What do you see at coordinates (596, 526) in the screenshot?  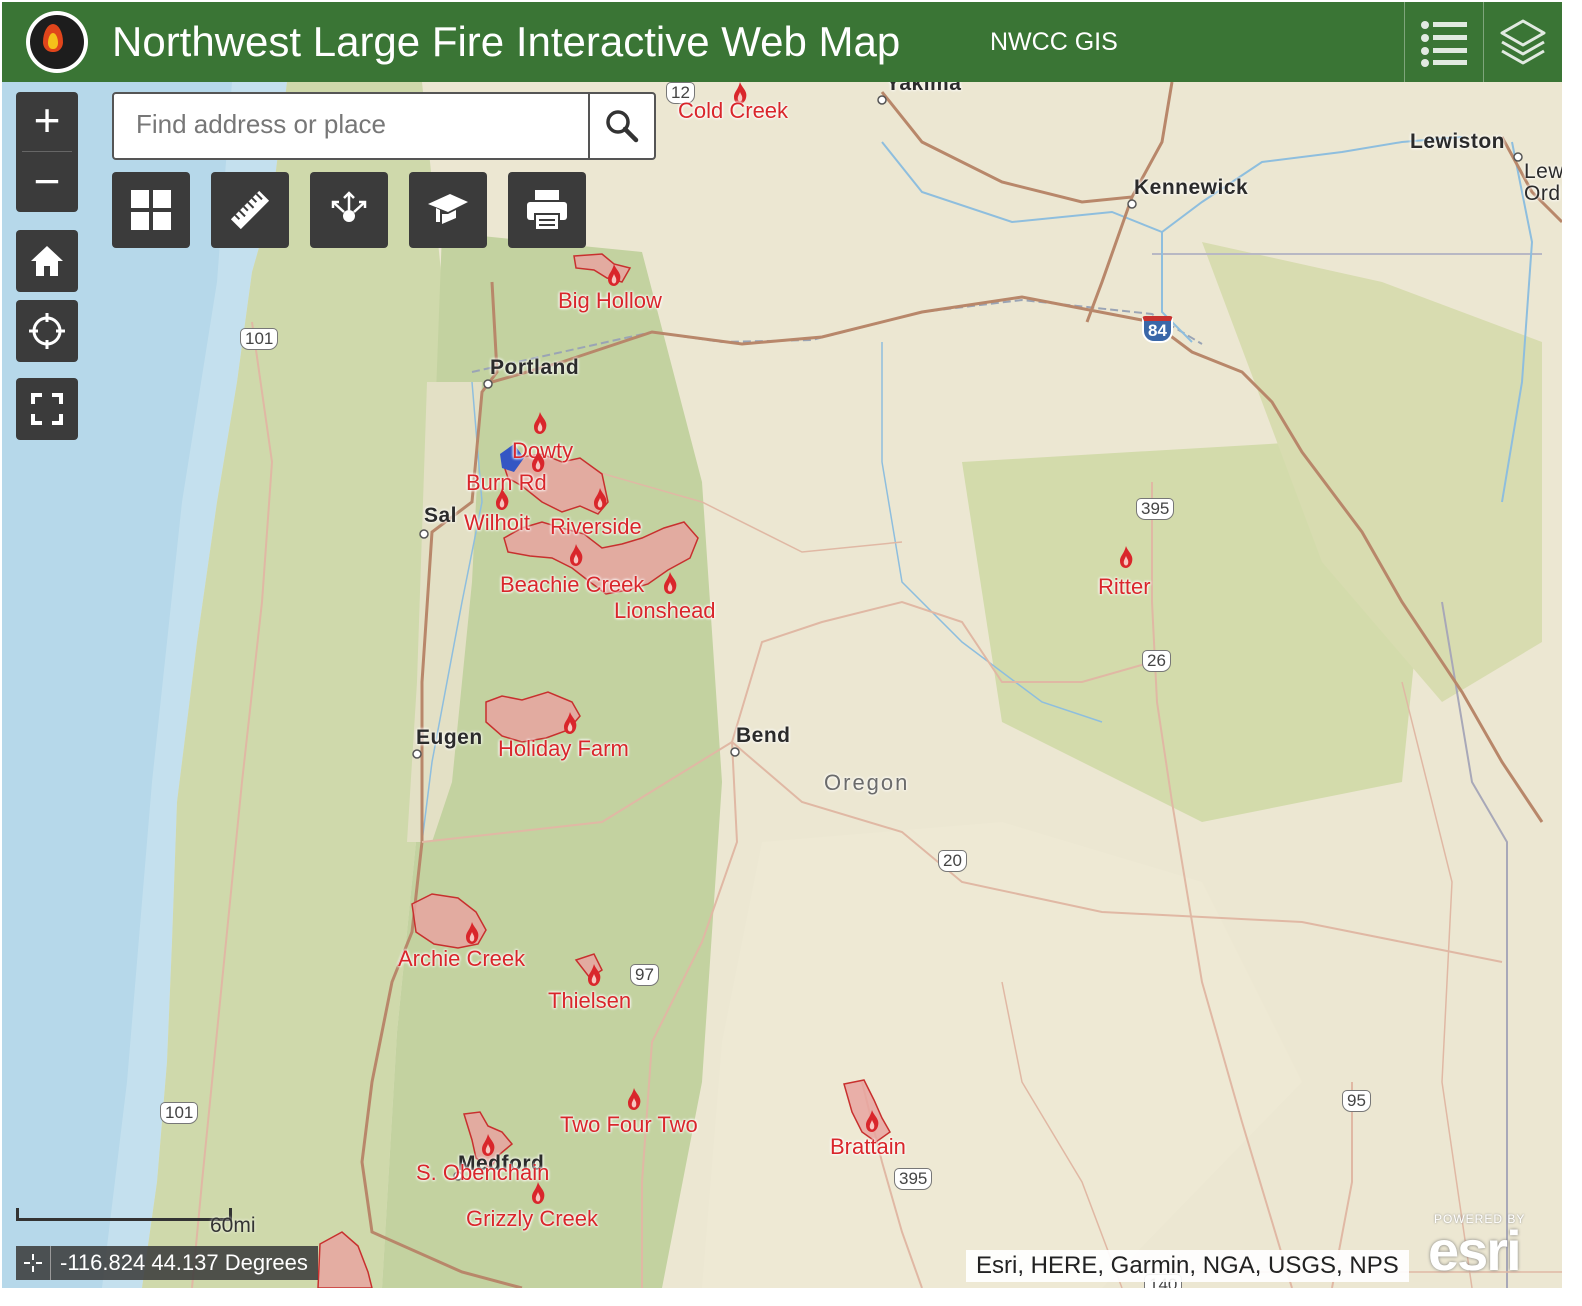 I see `fire-label: Riverside` at bounding box center [596, 526].